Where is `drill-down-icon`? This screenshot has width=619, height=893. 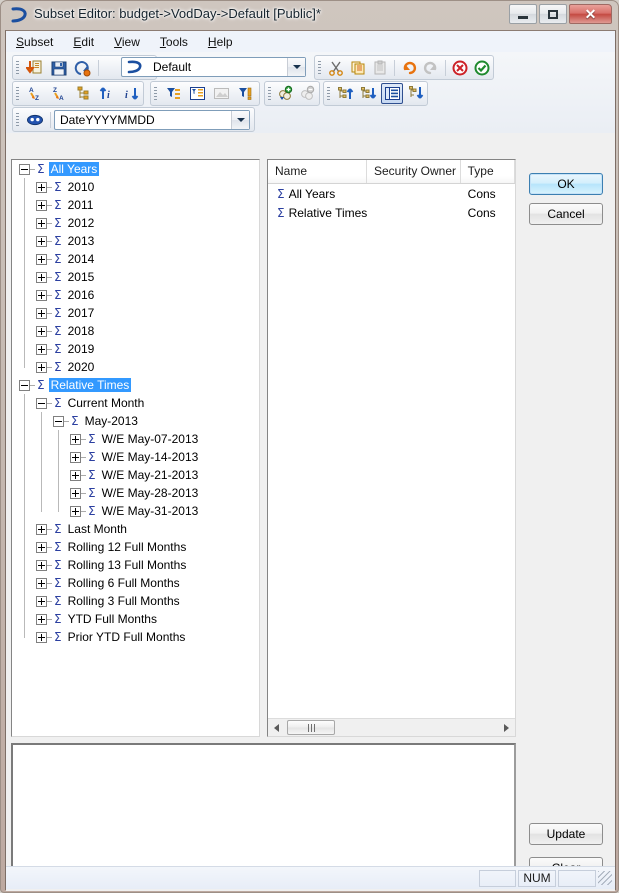 drill-down-icon is located at coordinates (415, 93).